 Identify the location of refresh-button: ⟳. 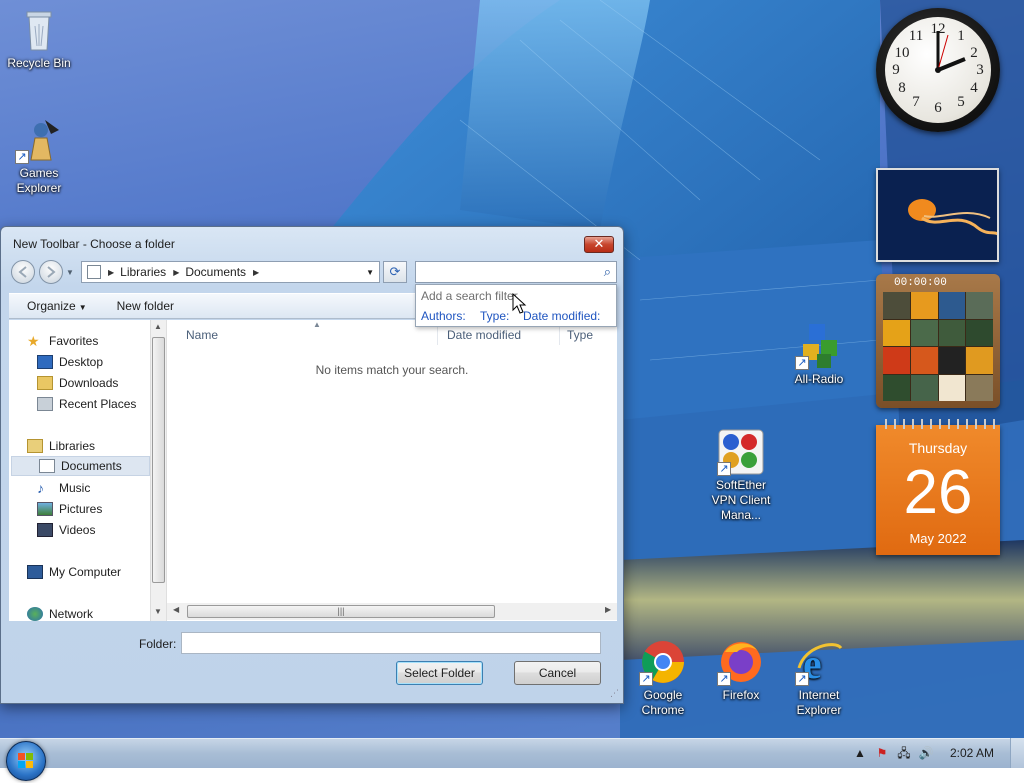
(395, 272).